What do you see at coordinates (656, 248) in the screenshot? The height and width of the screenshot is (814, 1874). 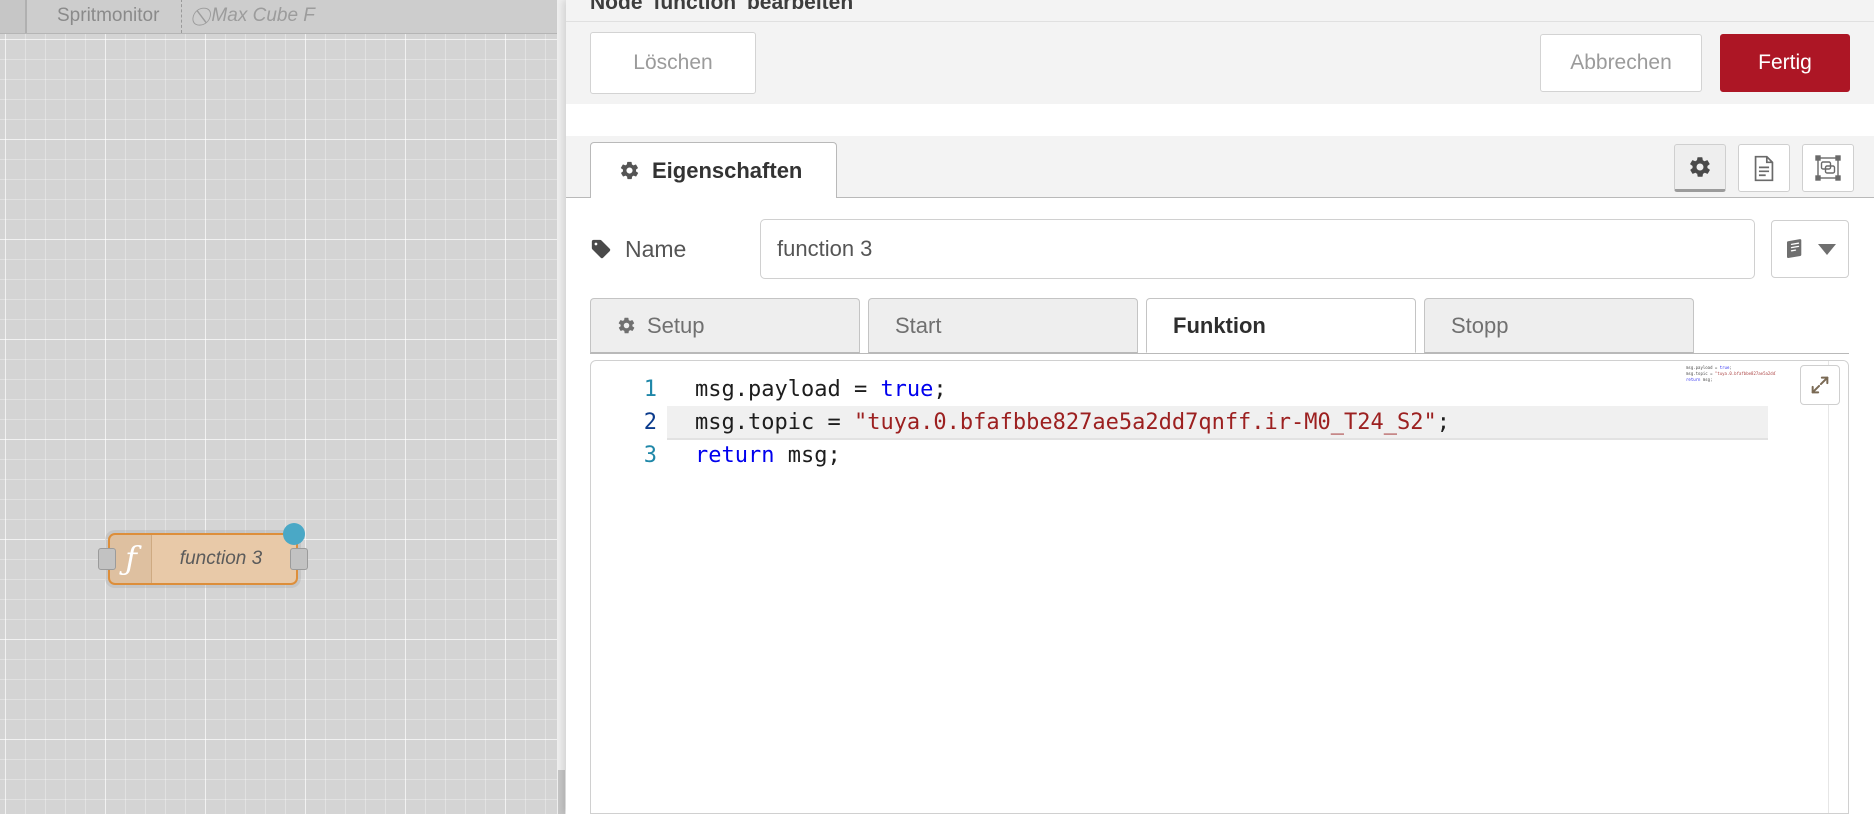 I see `name-label-text: Name` at bounding box center [656, 248].